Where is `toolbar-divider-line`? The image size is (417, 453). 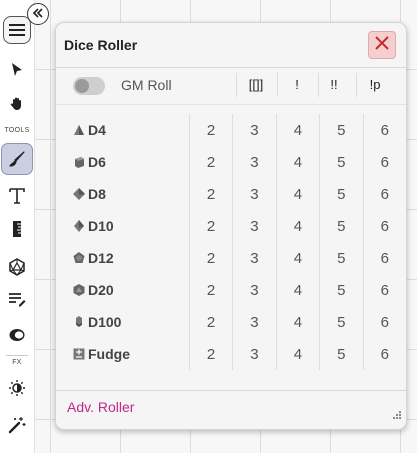 toolbar-divider-line is located at coordinates (231, 104).